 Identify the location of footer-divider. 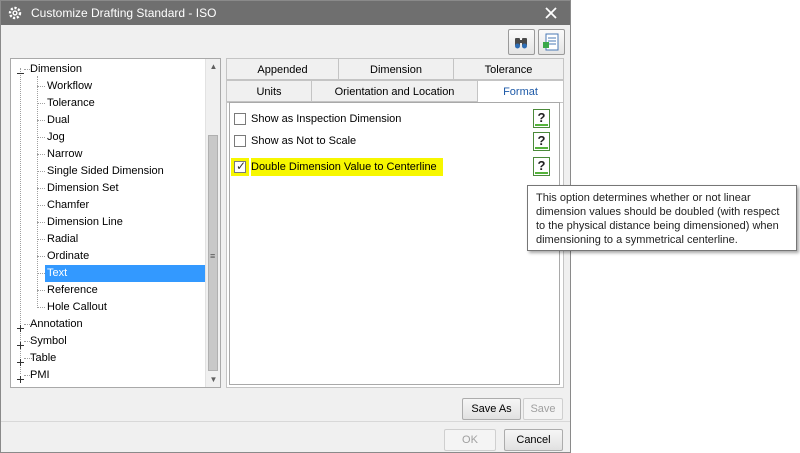
(285, 421).